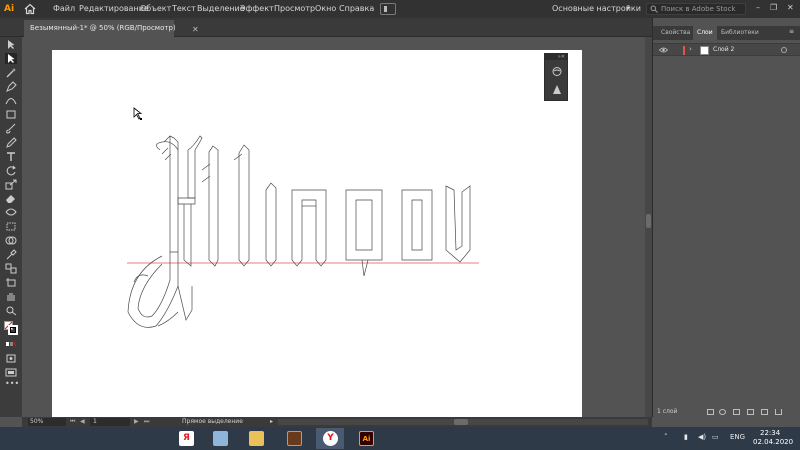 The width and height of the screenshot is (800, 450). I want to click on clock-time: 22:34, so click(770, 433).